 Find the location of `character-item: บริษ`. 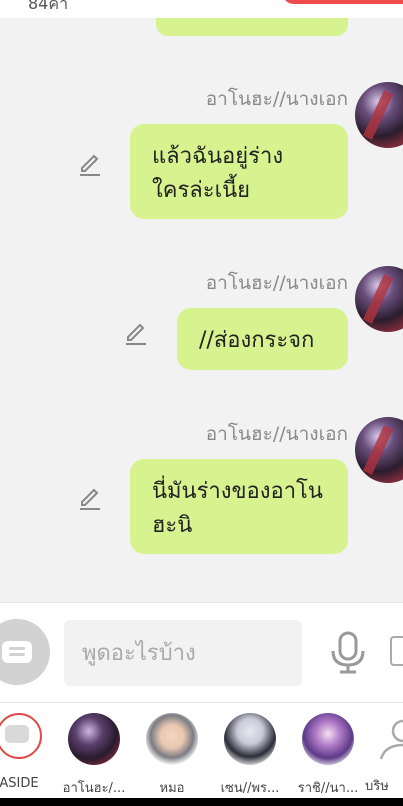

character-item: บริษ is located at coordinates (384, 754).